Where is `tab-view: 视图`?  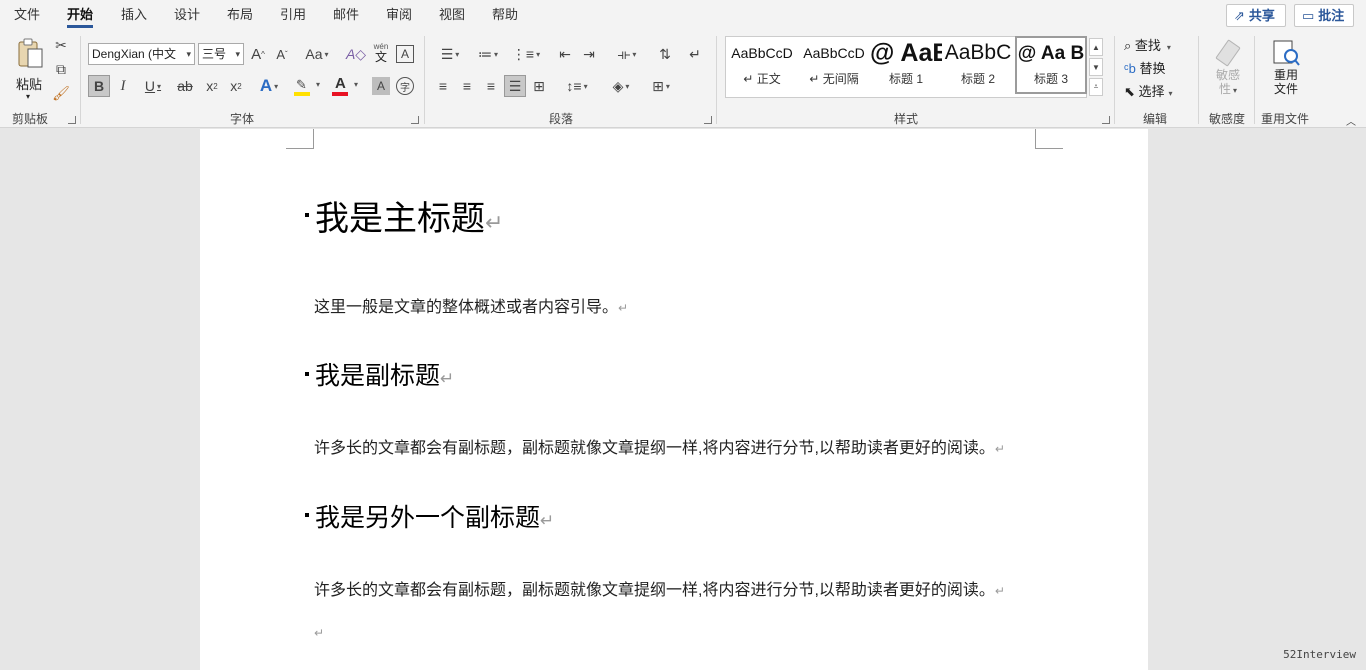 tab-view: 视图 is located at coordinates (452, 15).